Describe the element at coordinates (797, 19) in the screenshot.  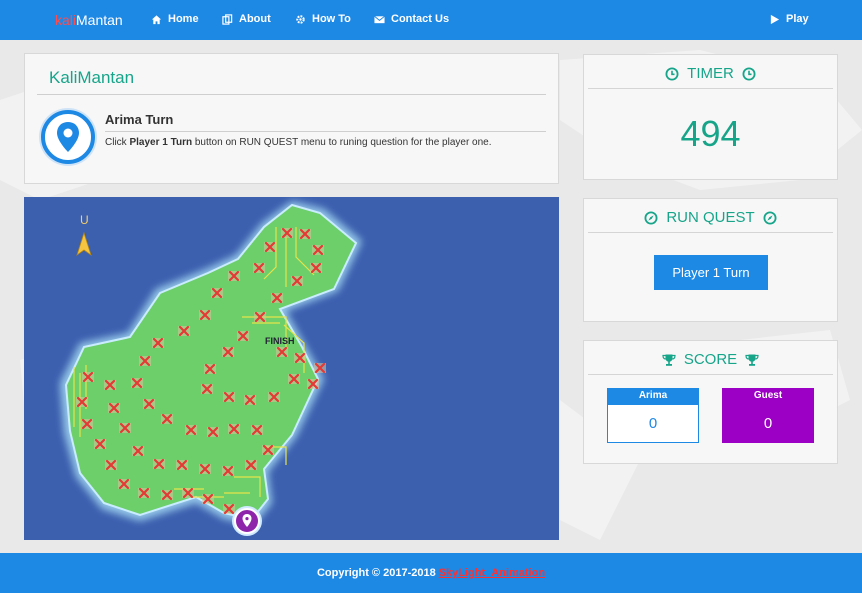
I see `nav-play-label: Play` at that location.